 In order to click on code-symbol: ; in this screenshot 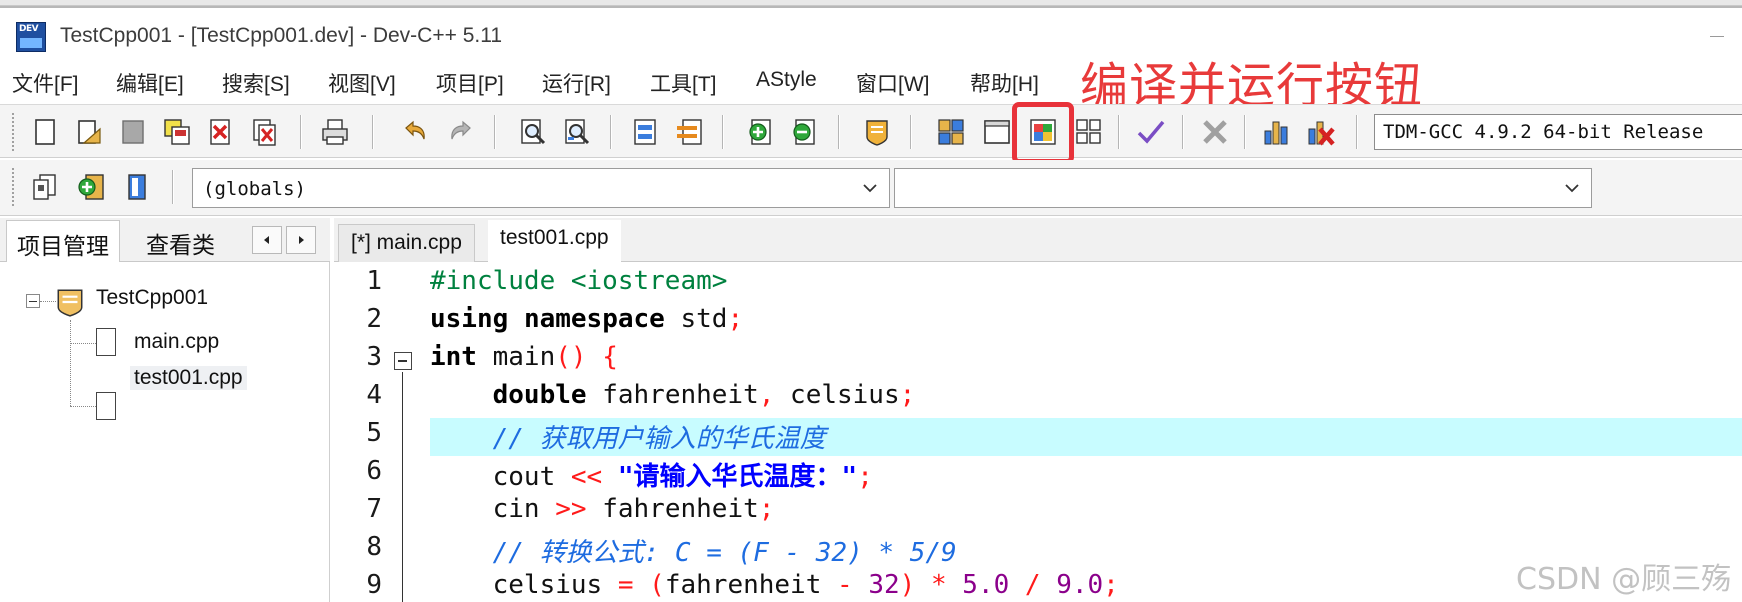, I will do `click(766, 509)`.